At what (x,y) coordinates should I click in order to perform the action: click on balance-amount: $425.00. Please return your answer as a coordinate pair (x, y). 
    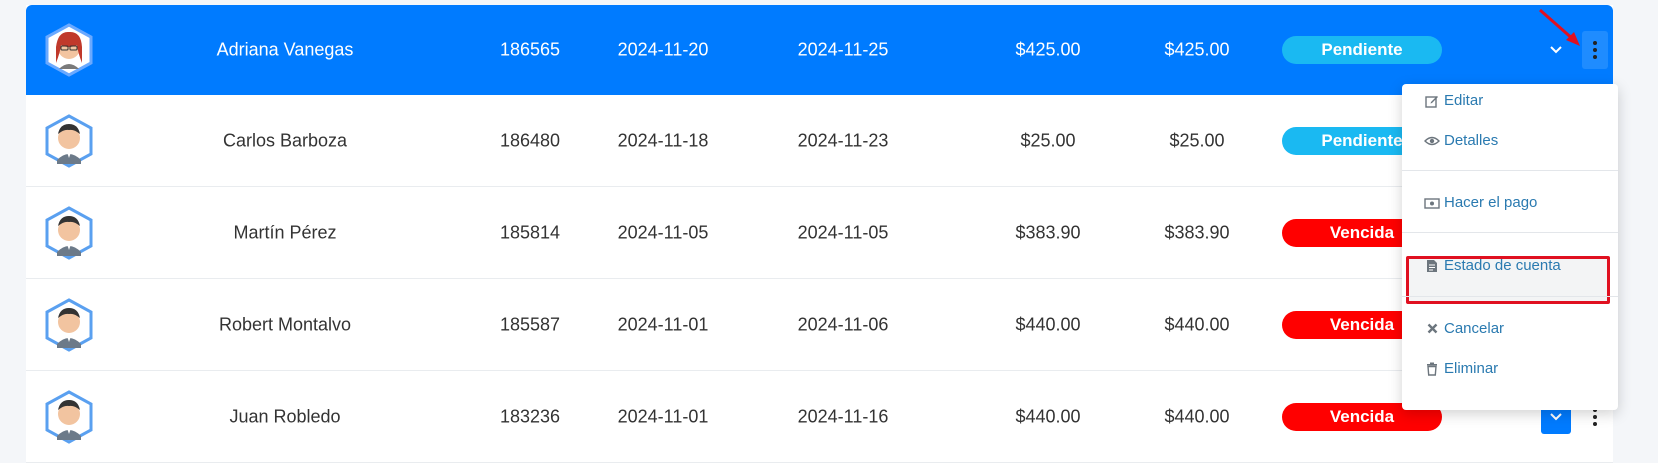
    Looking at the image, I should click on (1197, 49).